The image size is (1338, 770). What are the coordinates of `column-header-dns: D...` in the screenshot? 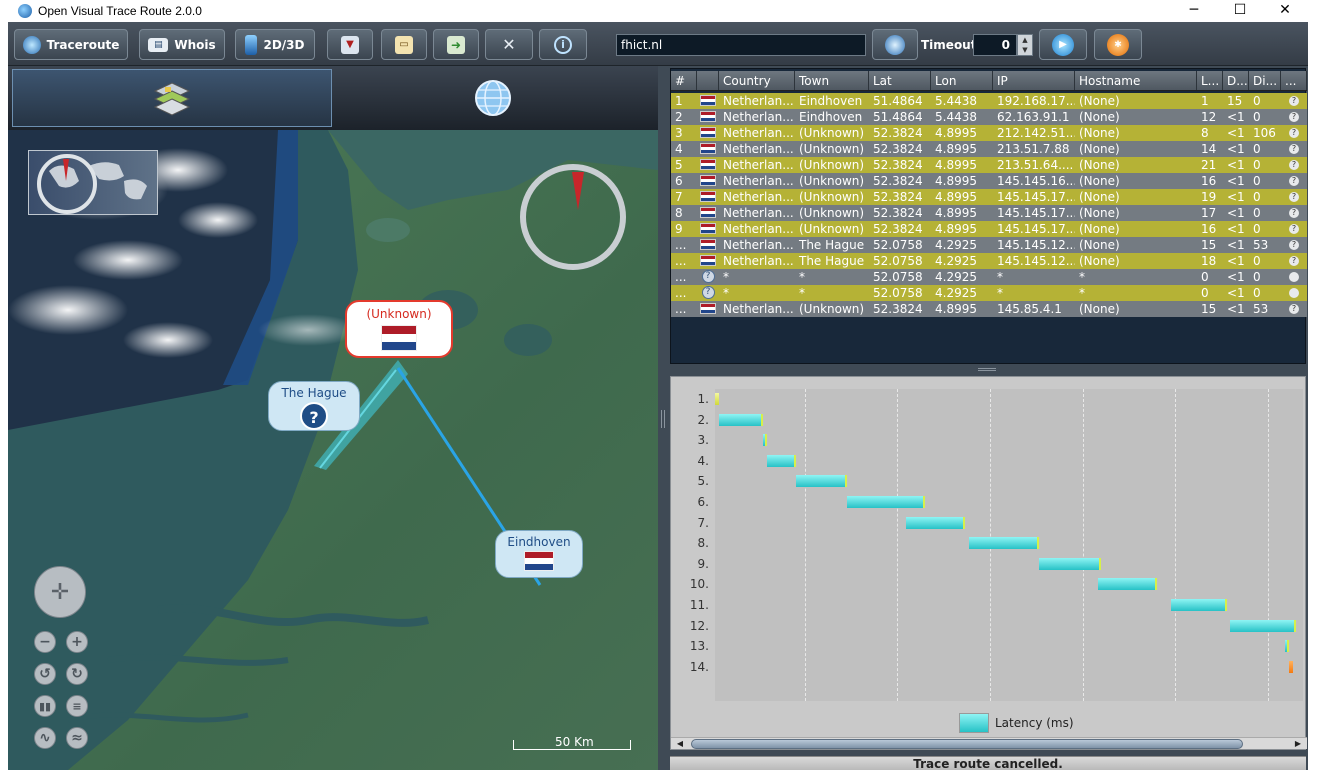 It's located at (1236, 80).